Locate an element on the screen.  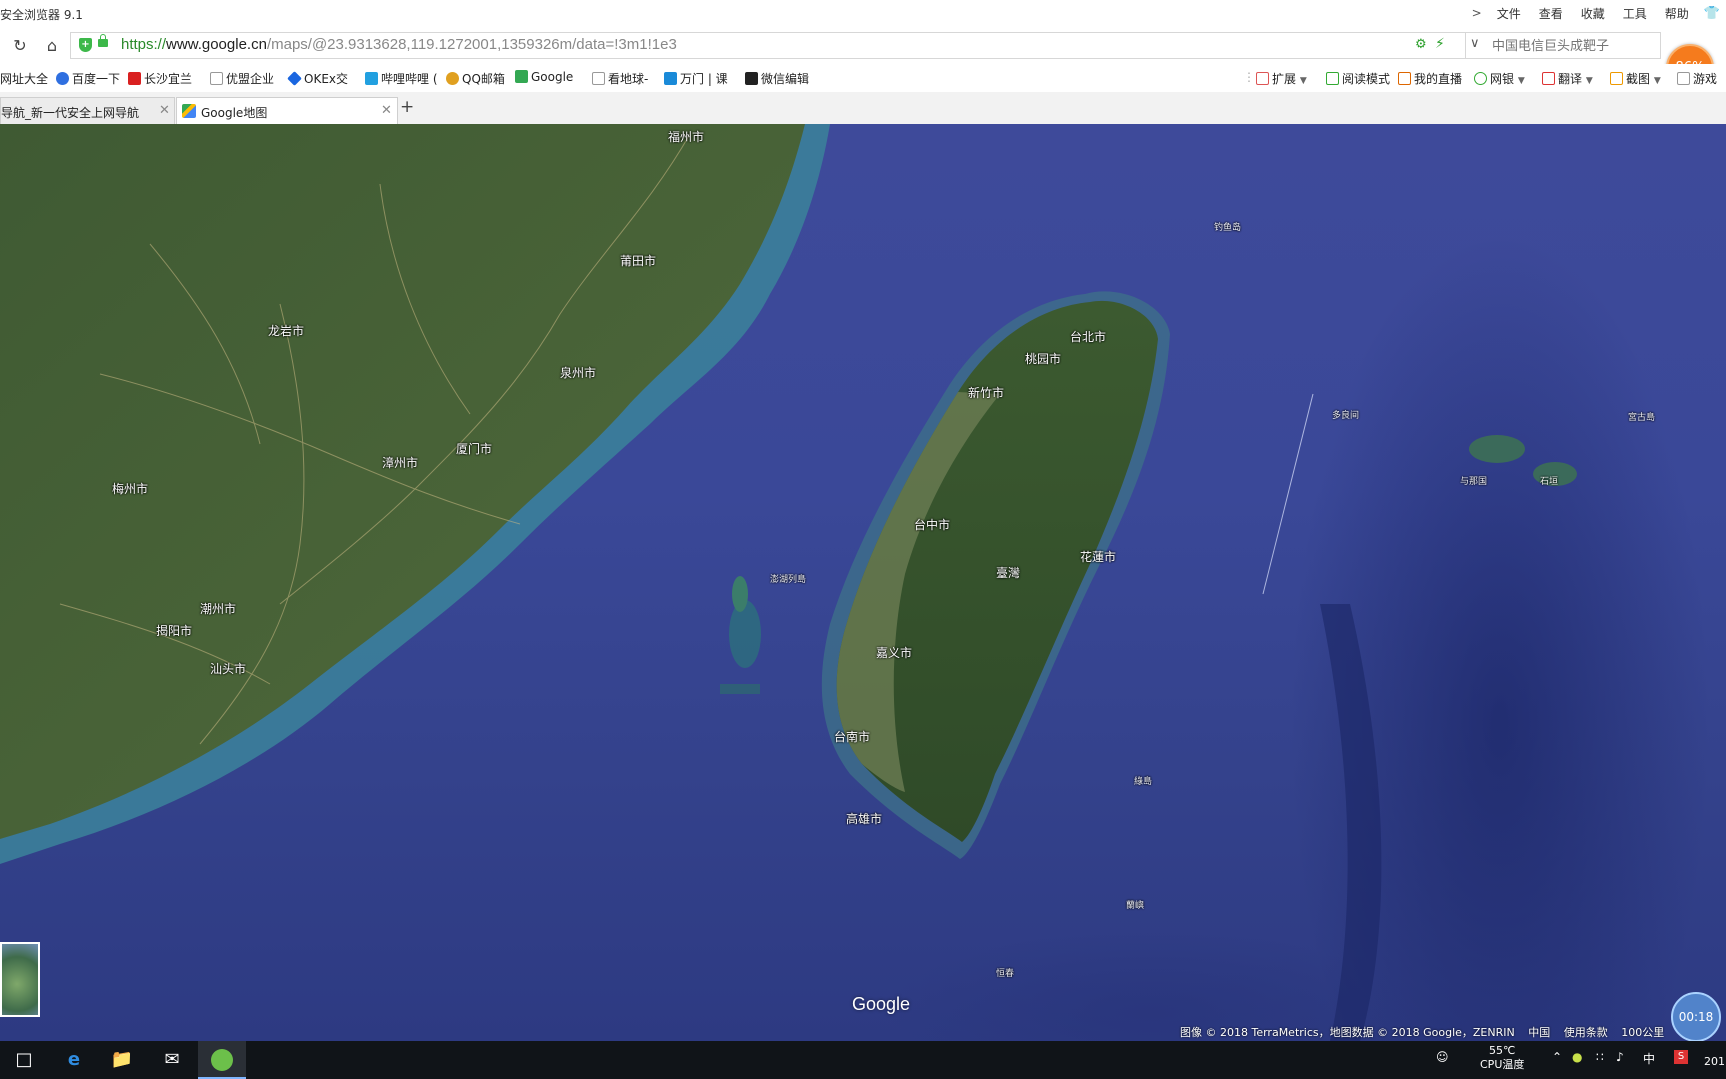
menu-view: 查看 is located at coordinates (1551, 13).